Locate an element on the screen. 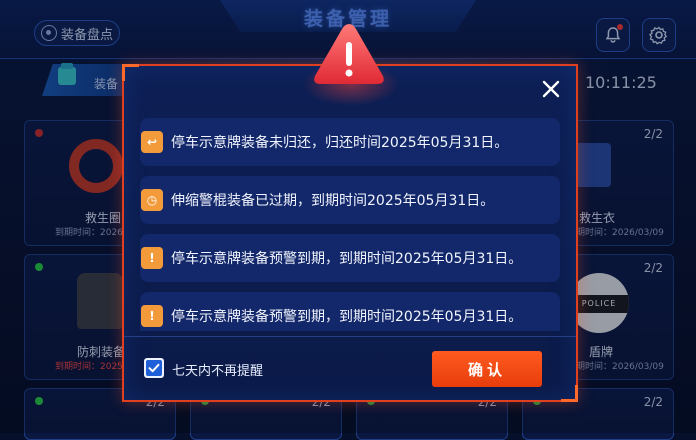 This screenshot has width=696, height=440. dont-remind-checkbox is located at coordinates (154, 368).